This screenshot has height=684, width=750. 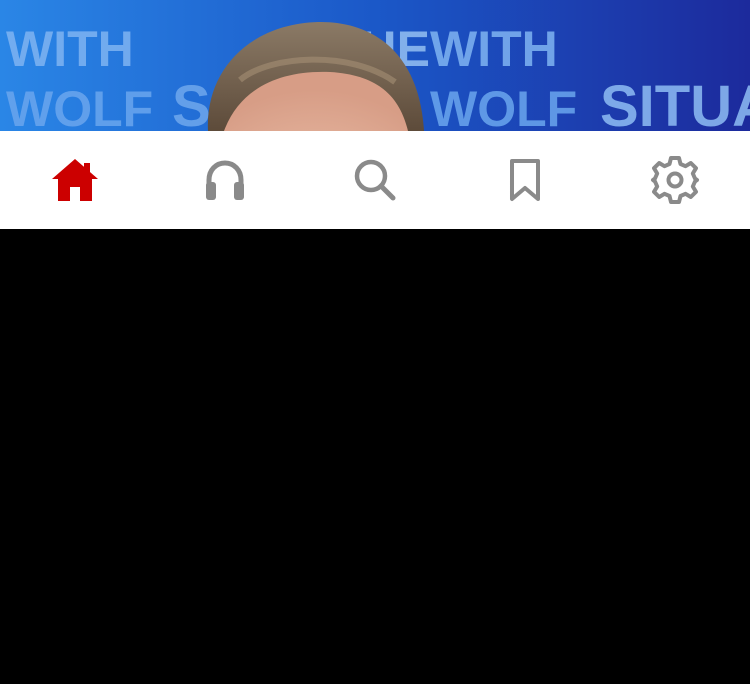 I want to click on bottom-tab-bar, so click(x=375, y=180).